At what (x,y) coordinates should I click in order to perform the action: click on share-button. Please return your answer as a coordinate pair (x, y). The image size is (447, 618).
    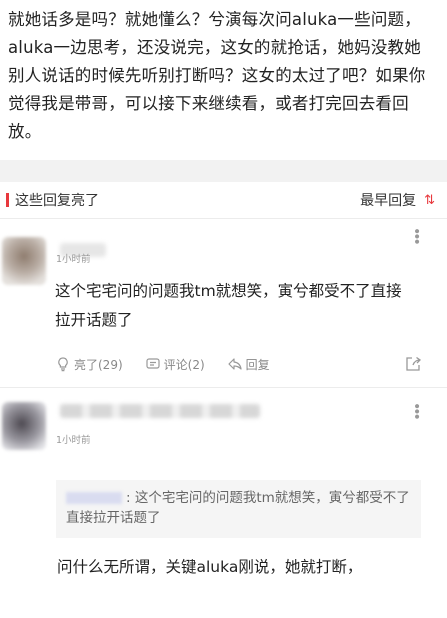
    Looking at the image, I should click on (414, 364).